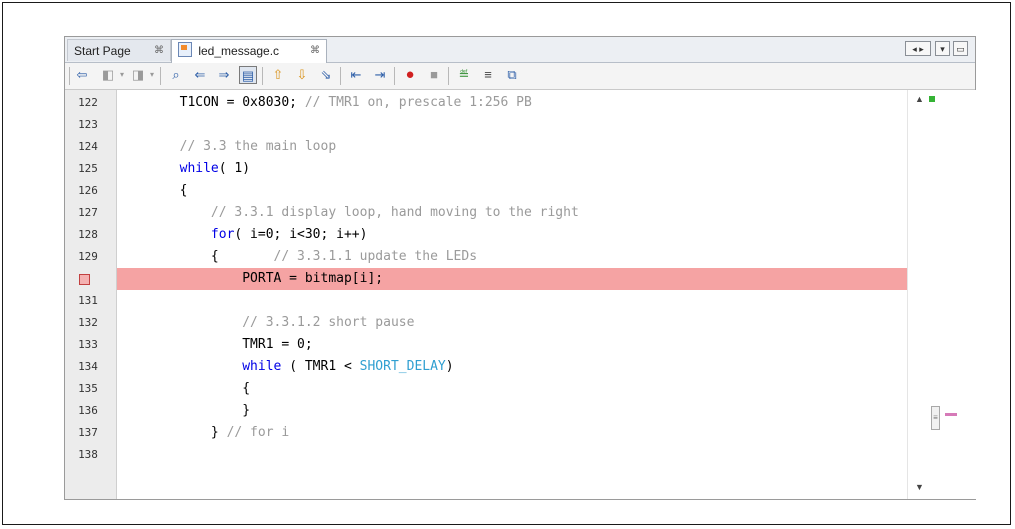  What do you see at coordinates (512, 257) in the screenshot?
I see `code-line: { // 3.3.1.1 update the LEDs` at bounding box center [512, 257].